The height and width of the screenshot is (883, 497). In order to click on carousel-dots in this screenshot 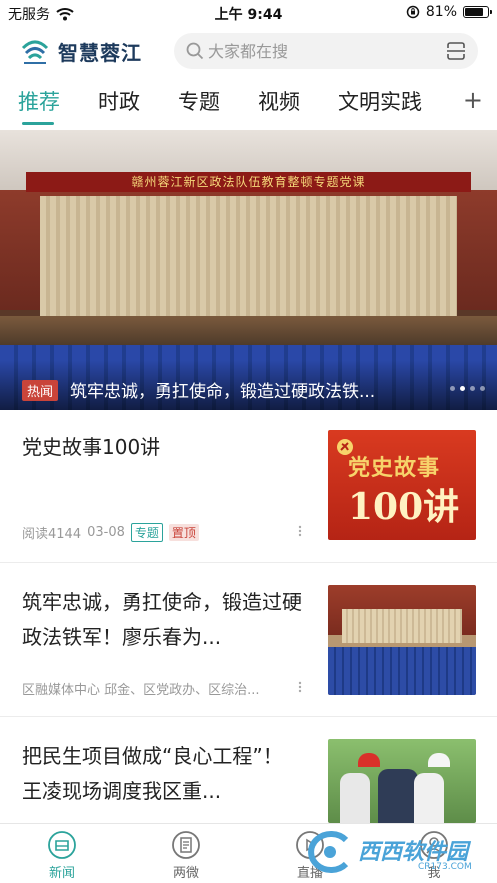, I will do `click(467, 388)`.